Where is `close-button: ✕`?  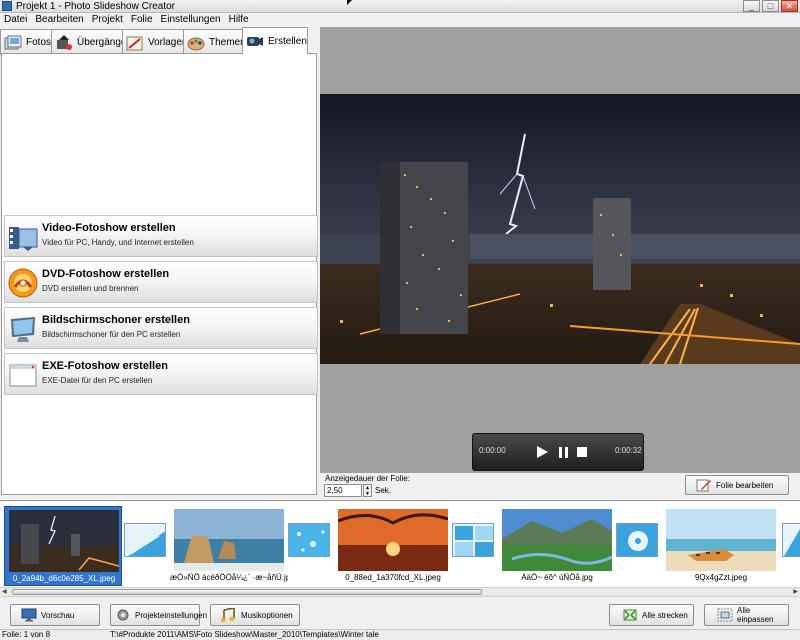
close-button: ✕ is located at coordinates (789, 6).